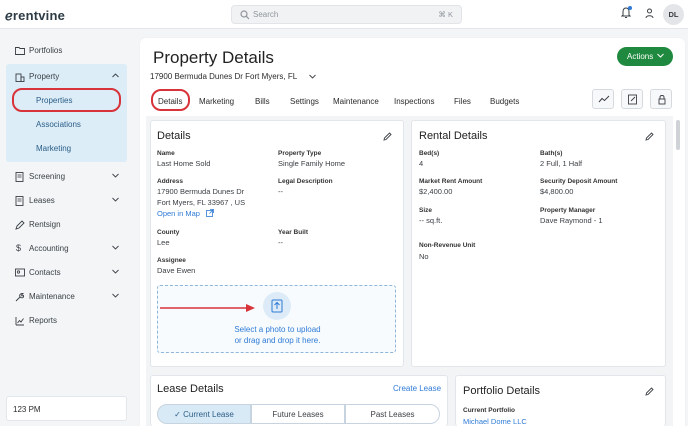 This screenshot has width=688, height=426. What do you see at coordinates (280, 242) in the screenshot?
I see `year-built-value: --` at bounding box center [280, 242].